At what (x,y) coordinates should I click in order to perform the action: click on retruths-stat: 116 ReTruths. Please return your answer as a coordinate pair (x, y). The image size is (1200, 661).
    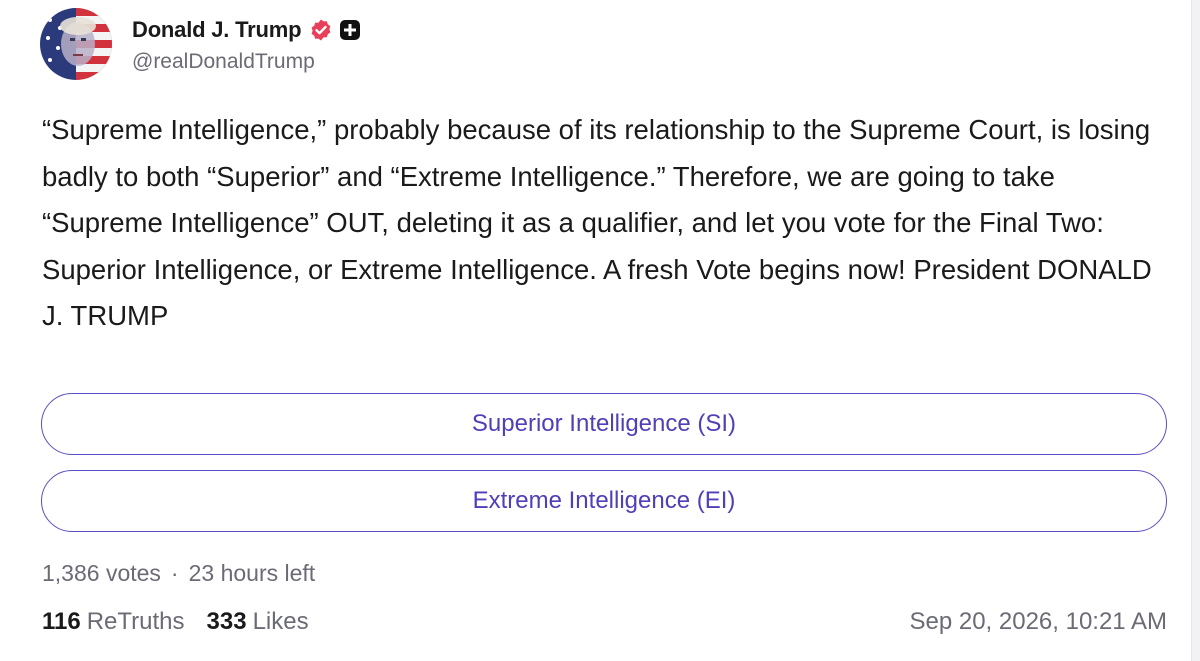
    Looking at the image, I should click on (113, 622).